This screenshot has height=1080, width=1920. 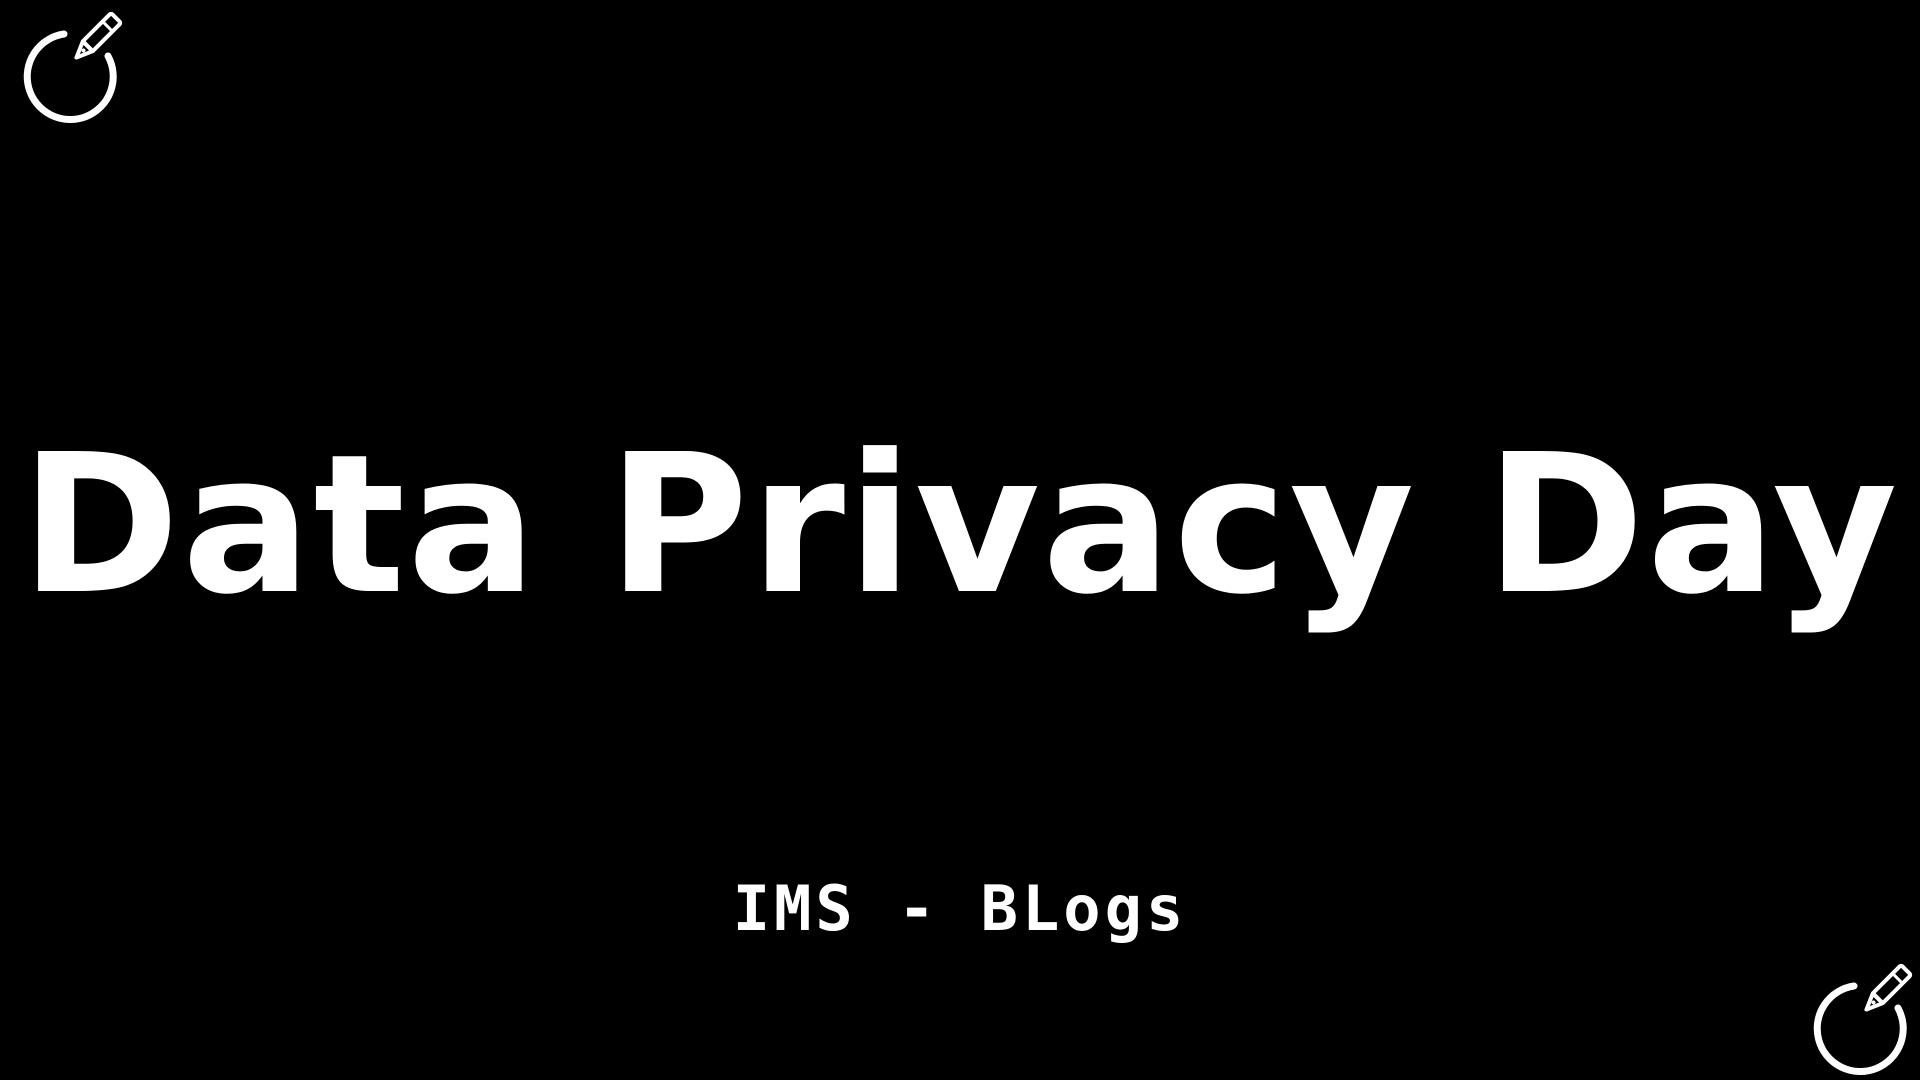 I want to click on pen-refresh-logo-svg-bottom, so click(x=1863, y=1019).